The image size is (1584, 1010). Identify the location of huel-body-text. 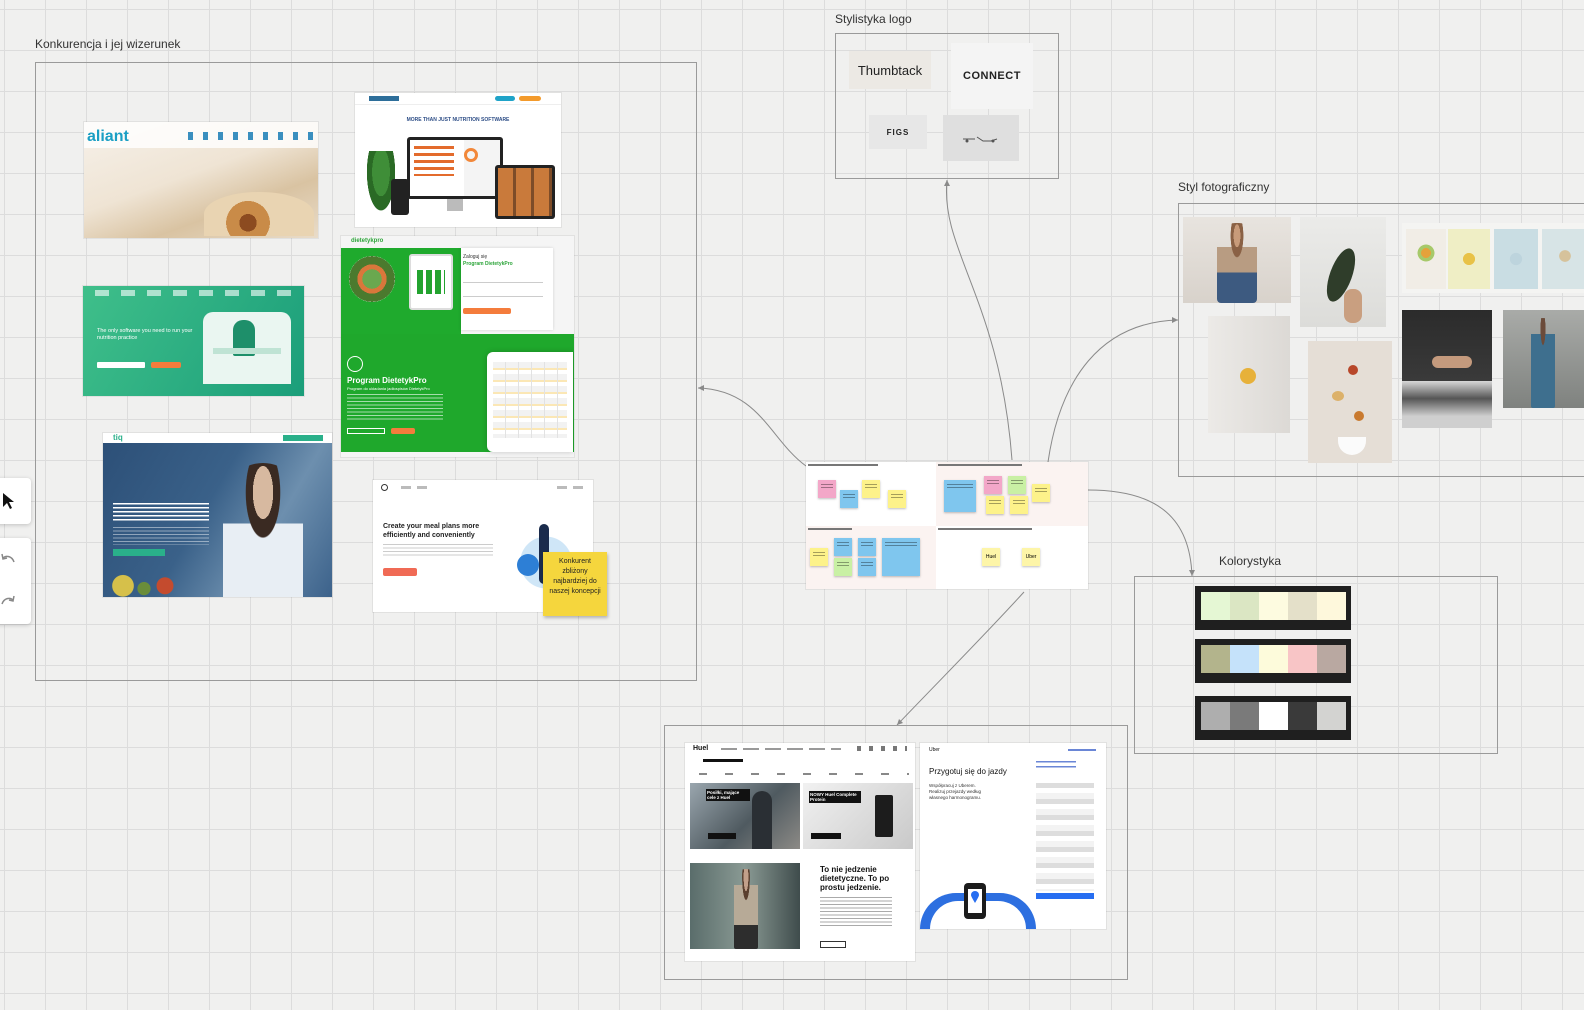
(856, 912).